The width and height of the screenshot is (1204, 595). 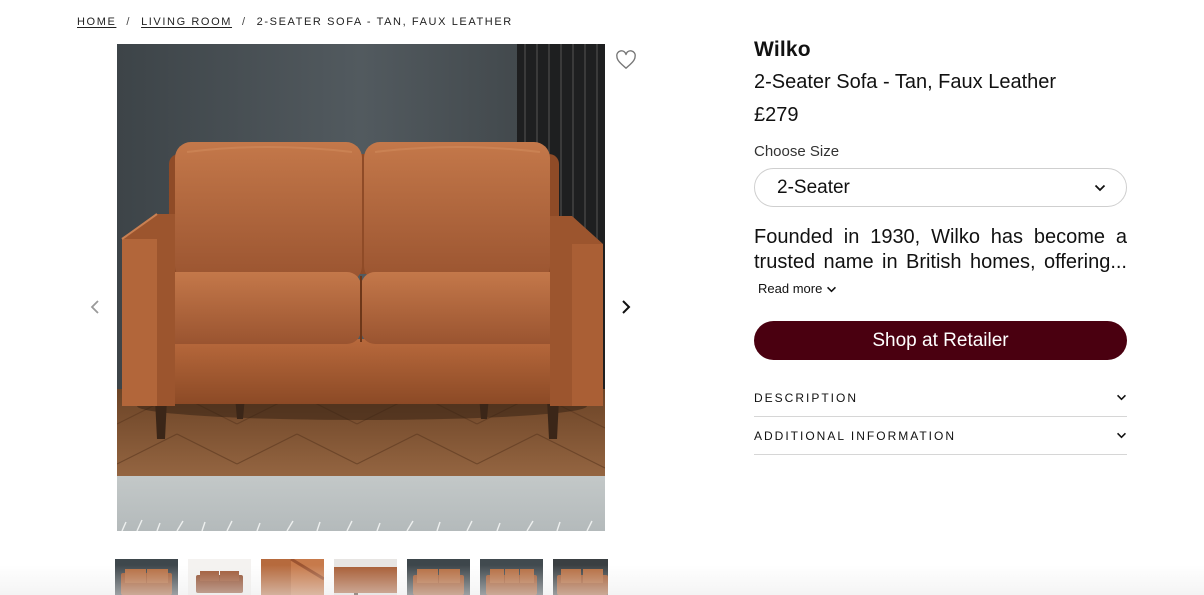 What do you see at coordinates (384, 22) in the screenshot?
I see `breadcrumb-current: 2-Seater Sofa - Tan, Faux Leather` at bounding box center [384, 22].